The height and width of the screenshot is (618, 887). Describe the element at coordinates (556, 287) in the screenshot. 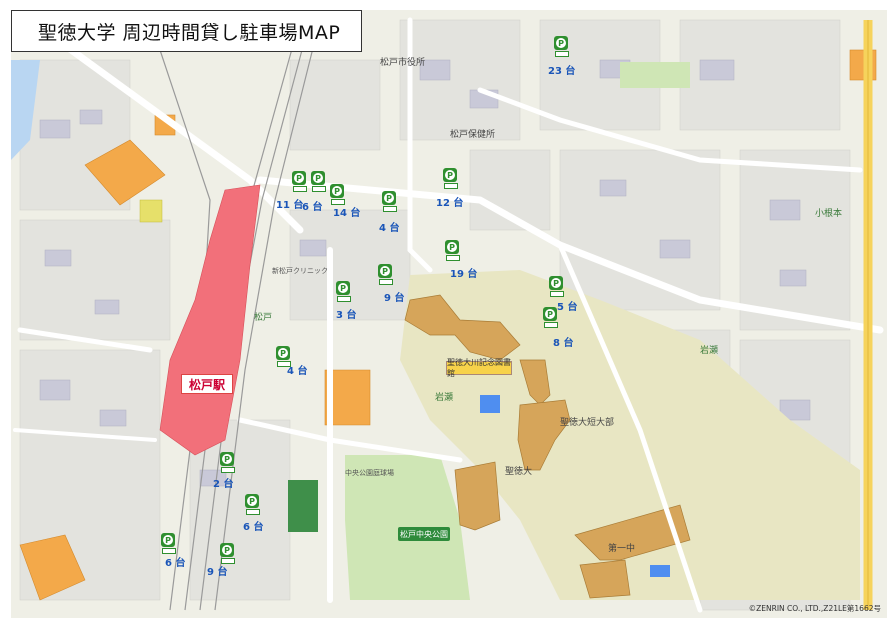

I see `parking-icon-5: P` at that location.